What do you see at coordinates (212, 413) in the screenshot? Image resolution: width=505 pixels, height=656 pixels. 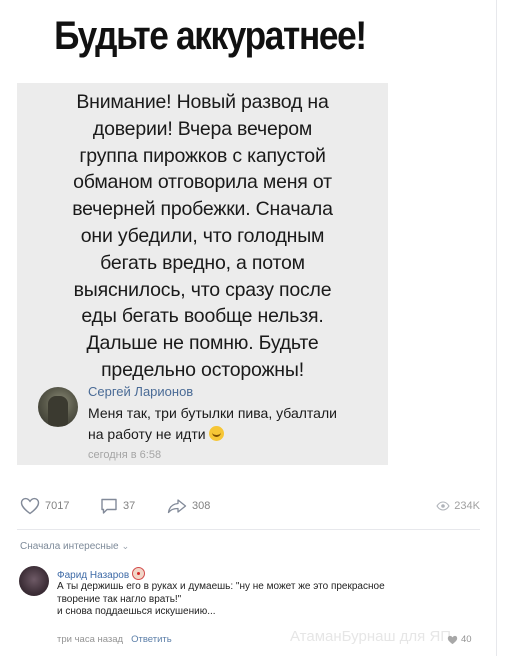 I see `comment-line: Меня так, три бутылки пива, убалтали` at bounding box center [212, 413].